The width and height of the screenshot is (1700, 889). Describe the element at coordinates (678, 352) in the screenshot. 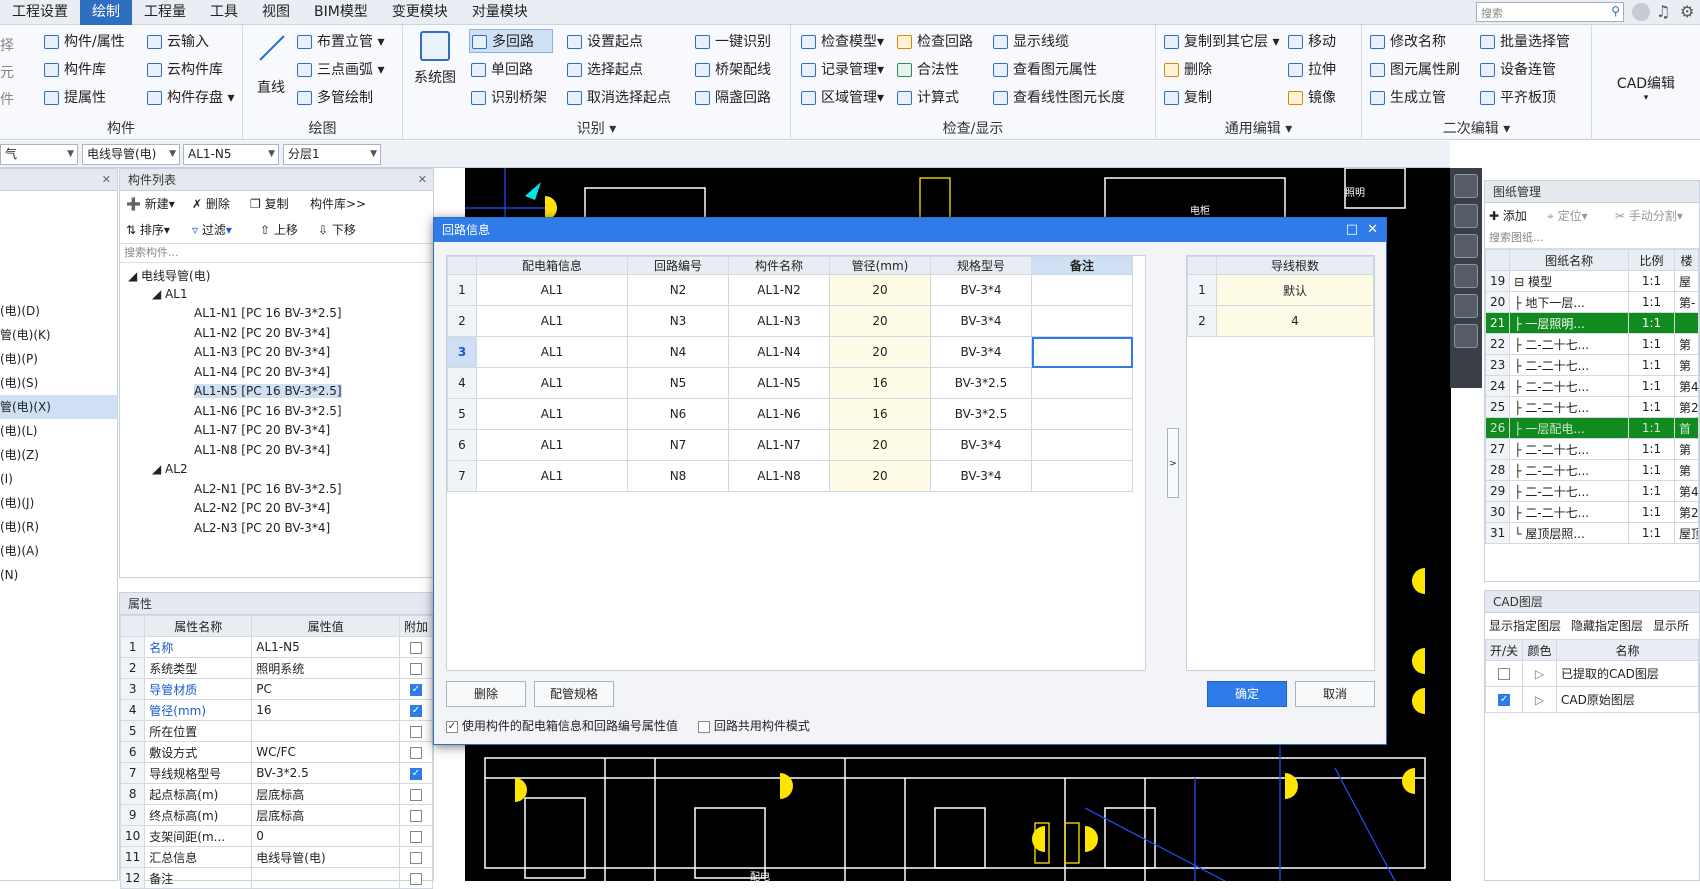

I see `circuit-number-cell: N4` at that location.